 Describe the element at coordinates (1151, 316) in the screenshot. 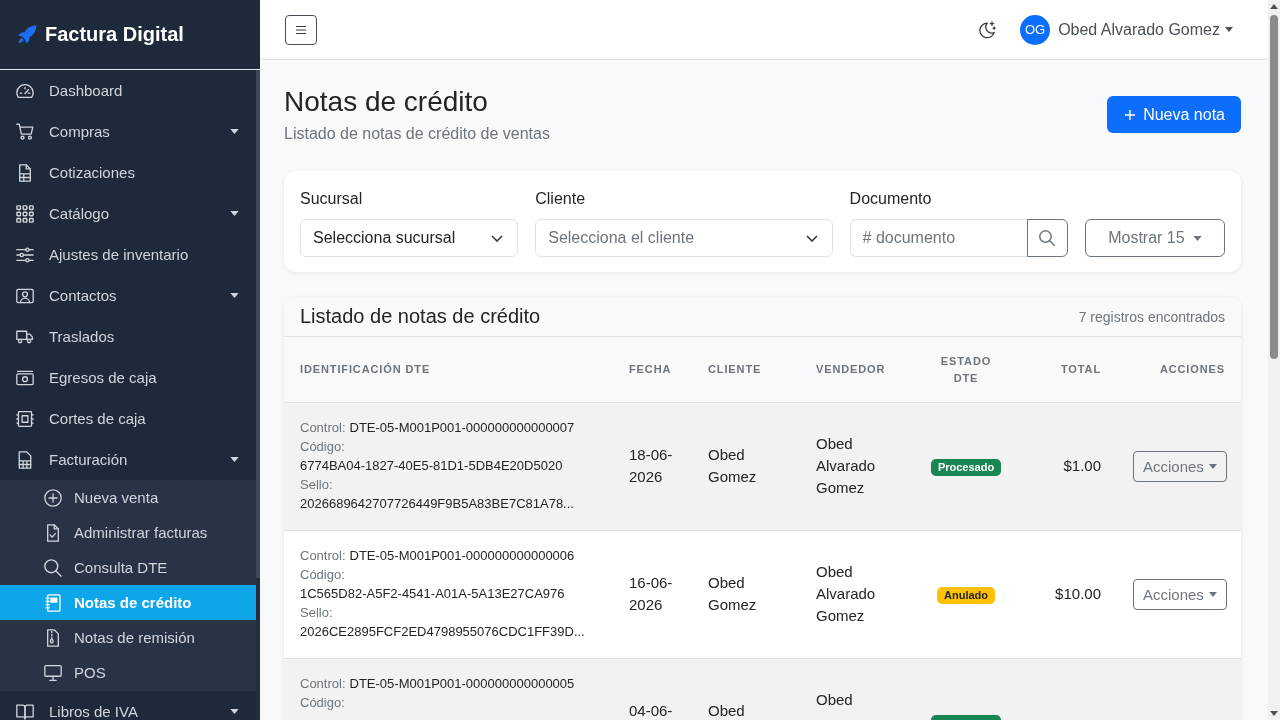

I see `record-count: 7 registros encontrados` at that location.